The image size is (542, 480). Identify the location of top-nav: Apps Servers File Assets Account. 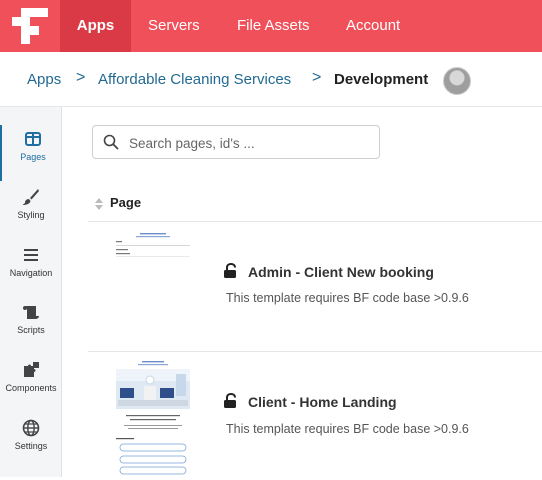
(271, 26).